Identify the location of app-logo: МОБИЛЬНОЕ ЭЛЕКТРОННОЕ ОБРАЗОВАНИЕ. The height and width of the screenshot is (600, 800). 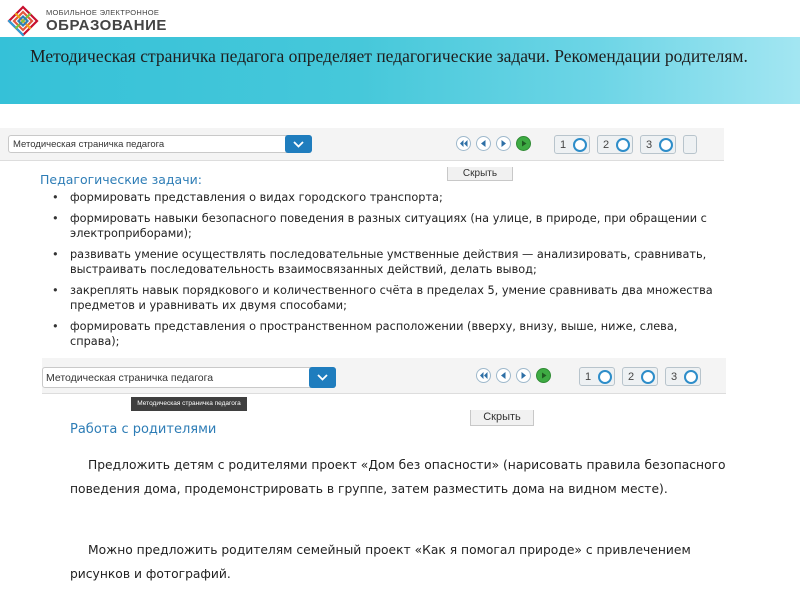
(106, 21).